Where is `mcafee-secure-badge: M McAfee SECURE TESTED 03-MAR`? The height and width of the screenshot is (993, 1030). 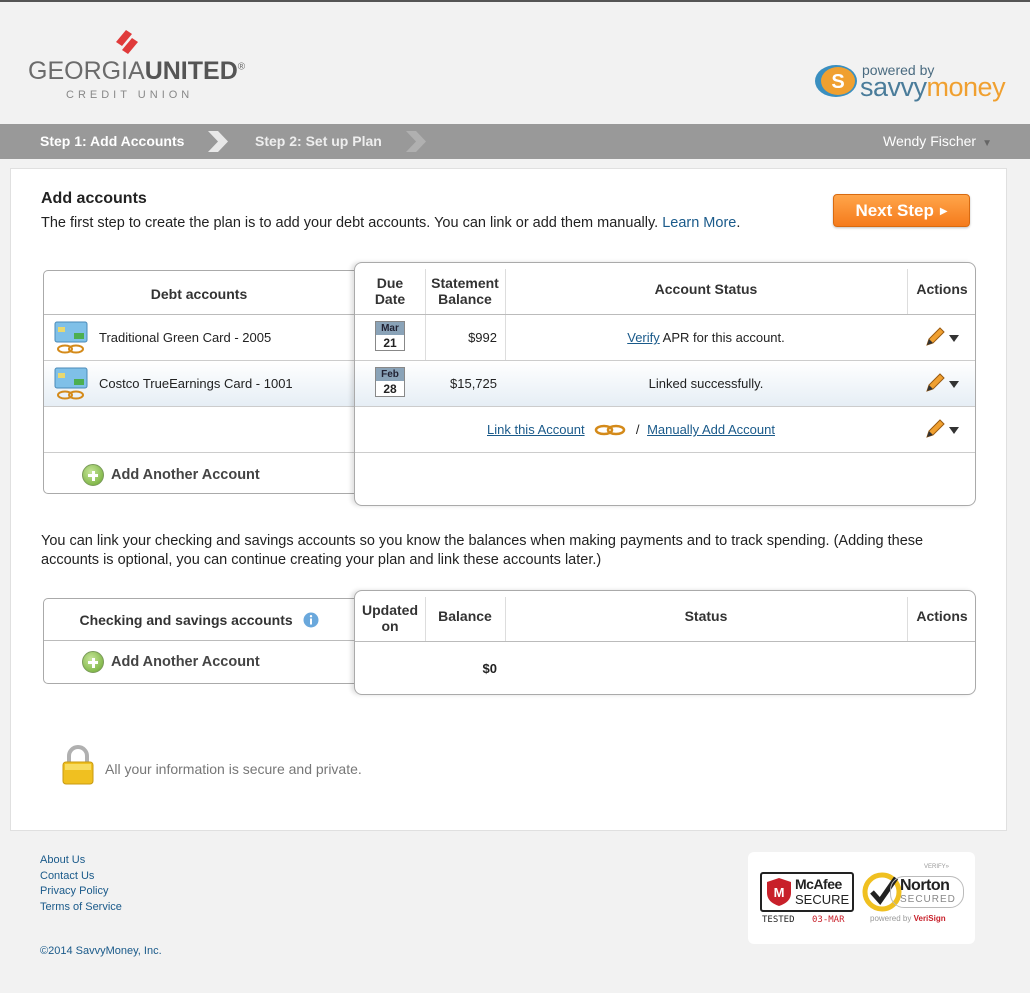
mcafee-secure-badge: M McAfee SECURE TESTED 03-MAR is located at coordinates (807, 900).